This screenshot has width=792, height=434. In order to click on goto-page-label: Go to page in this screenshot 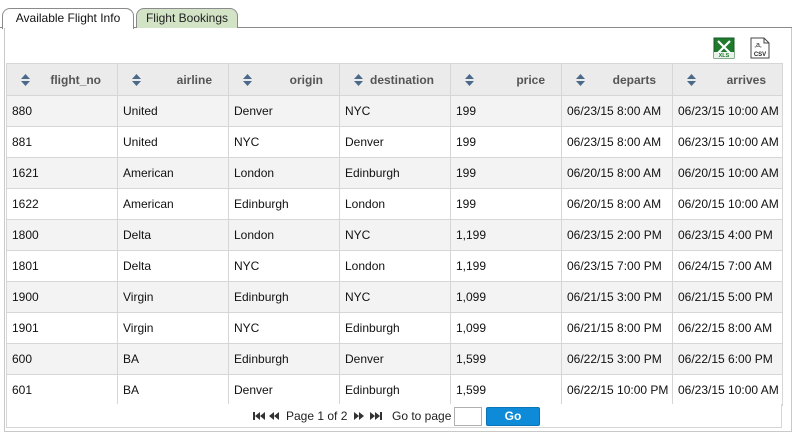, I will do `click(422, 416)`.